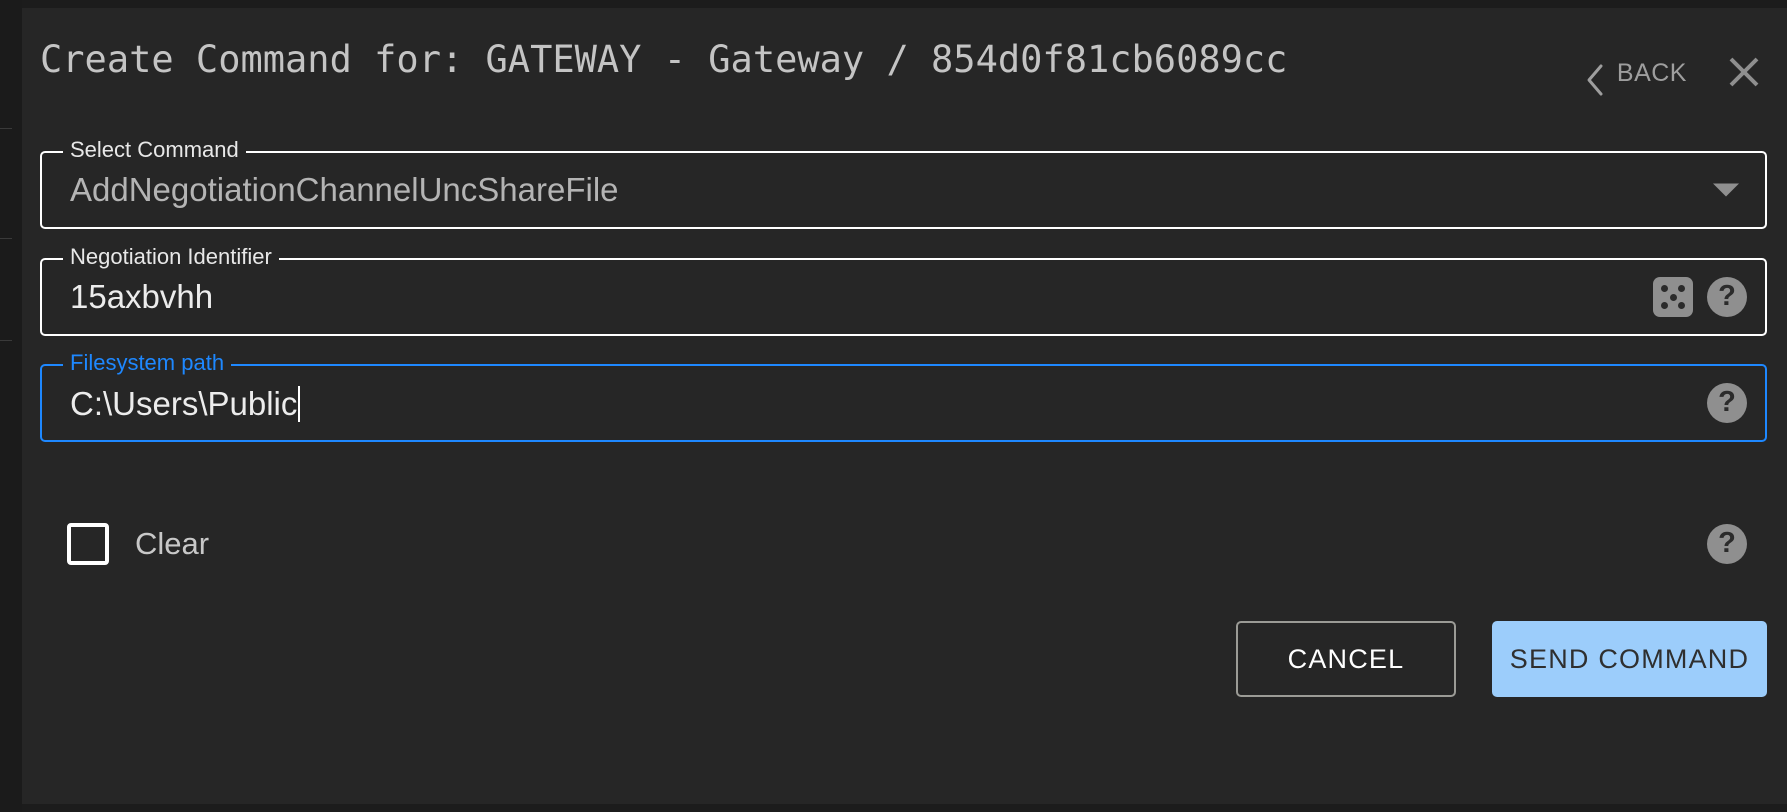 This screenshot has width=1787, height=812. What do you see at coordinates (147, 363) in the screenshot?
I see `filesystem-path-label: Filesystem path` at bounding box center [147, 363].